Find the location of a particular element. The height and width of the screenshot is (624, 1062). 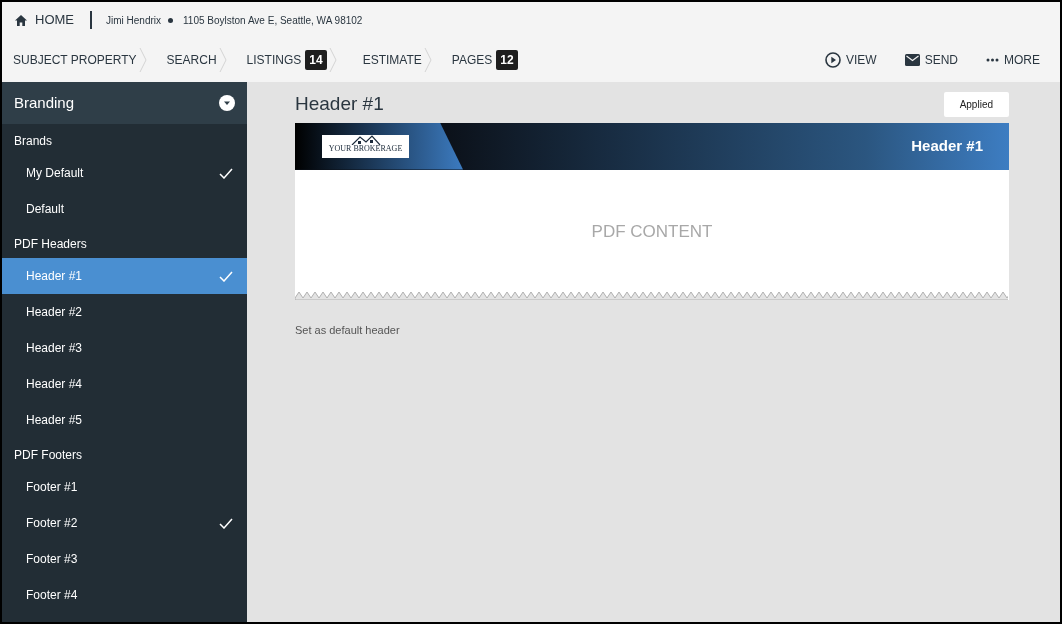

client-name: Jimi Hendrix is located at coordinates (133, 20).